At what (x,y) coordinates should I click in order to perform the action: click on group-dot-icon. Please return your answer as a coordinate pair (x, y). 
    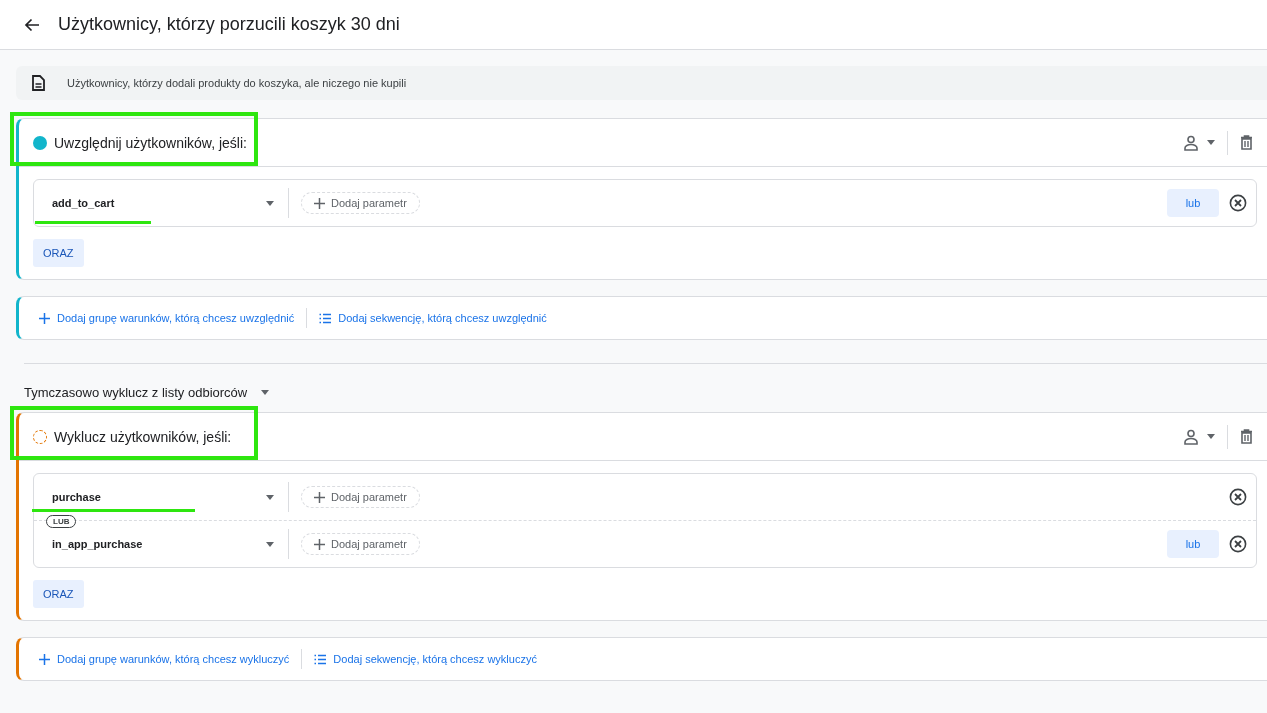
    Looking at the image, I should click on (40, 142).